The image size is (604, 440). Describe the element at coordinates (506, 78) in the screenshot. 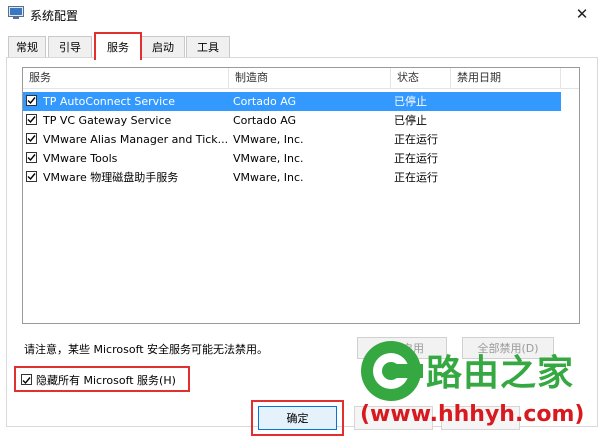

I see `column-header-disabled-date: 禁用日期` at that location.